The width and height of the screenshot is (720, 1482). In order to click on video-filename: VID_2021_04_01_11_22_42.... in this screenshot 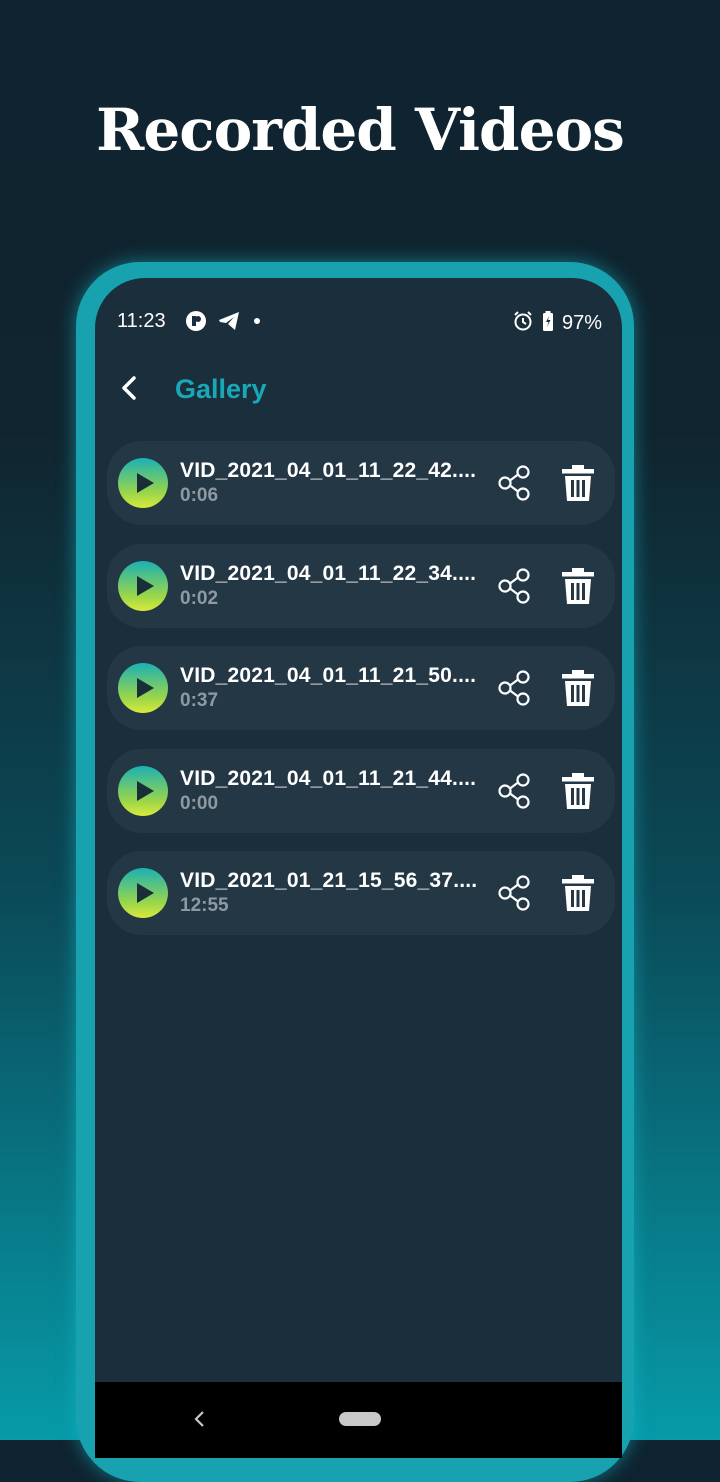, I will do `click(328, 470)`.